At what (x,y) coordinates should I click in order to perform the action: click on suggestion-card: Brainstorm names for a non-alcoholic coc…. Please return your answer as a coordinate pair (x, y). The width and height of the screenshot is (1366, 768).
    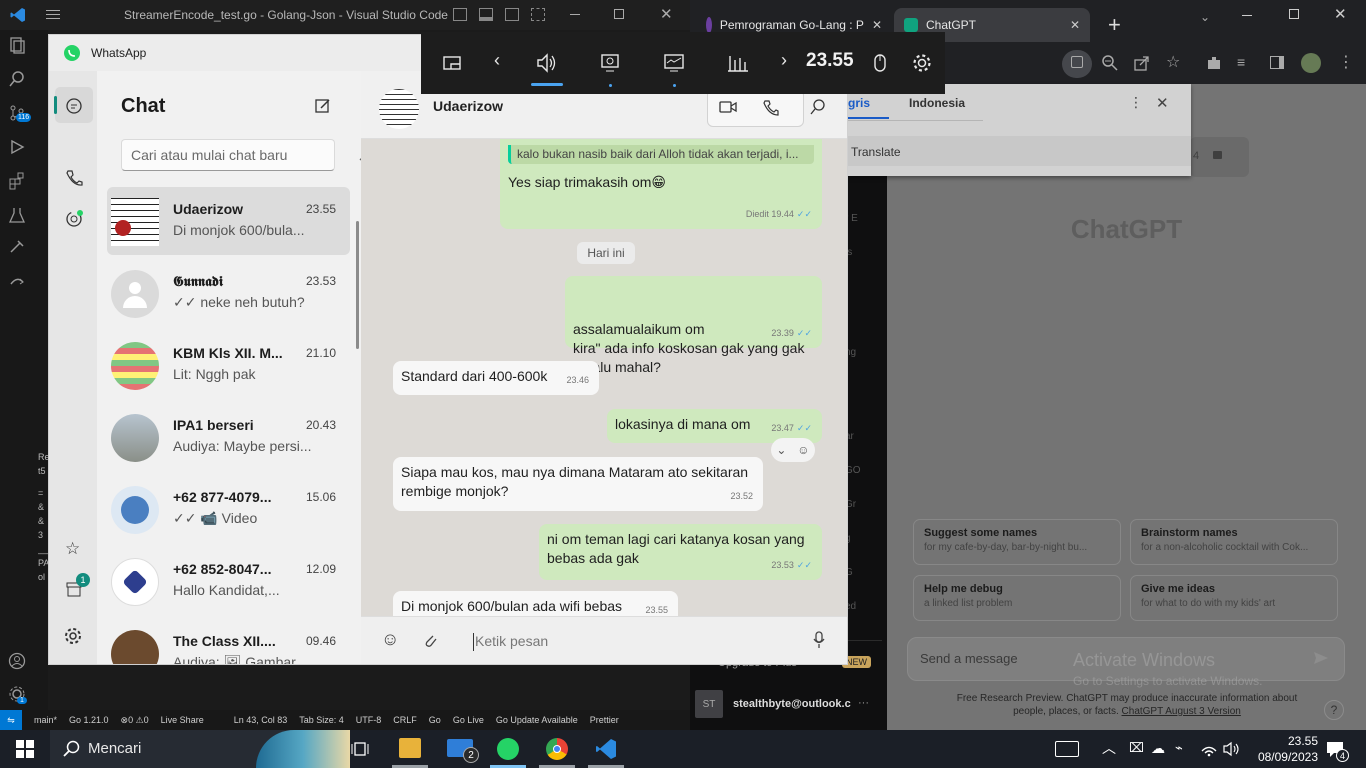
    Looking at the image, I should click on (1234, 542).